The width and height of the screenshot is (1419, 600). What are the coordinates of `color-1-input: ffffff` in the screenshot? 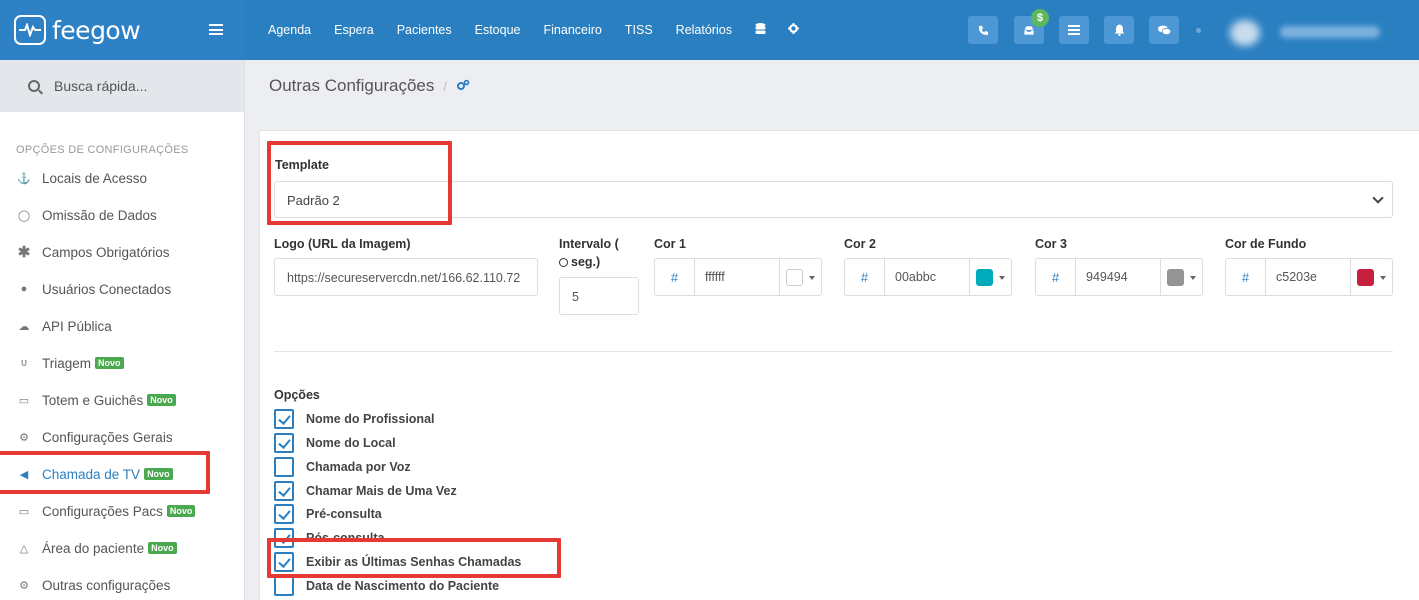 It's located at (737, 277).